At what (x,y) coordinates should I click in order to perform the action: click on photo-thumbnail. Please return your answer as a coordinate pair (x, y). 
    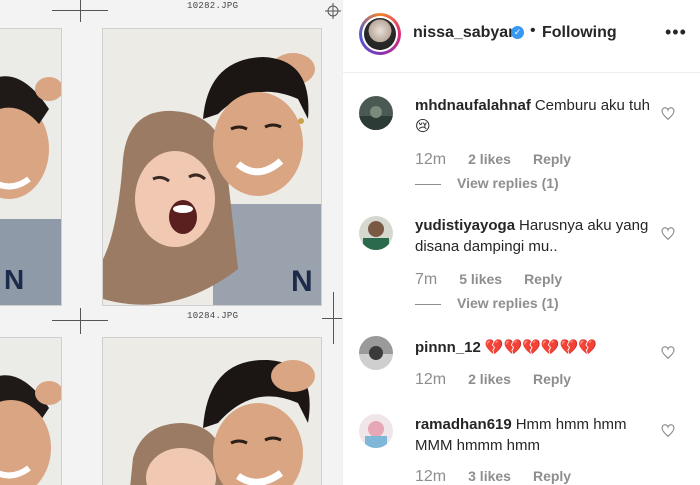
    Looking at the image, I should click on (31, 411).